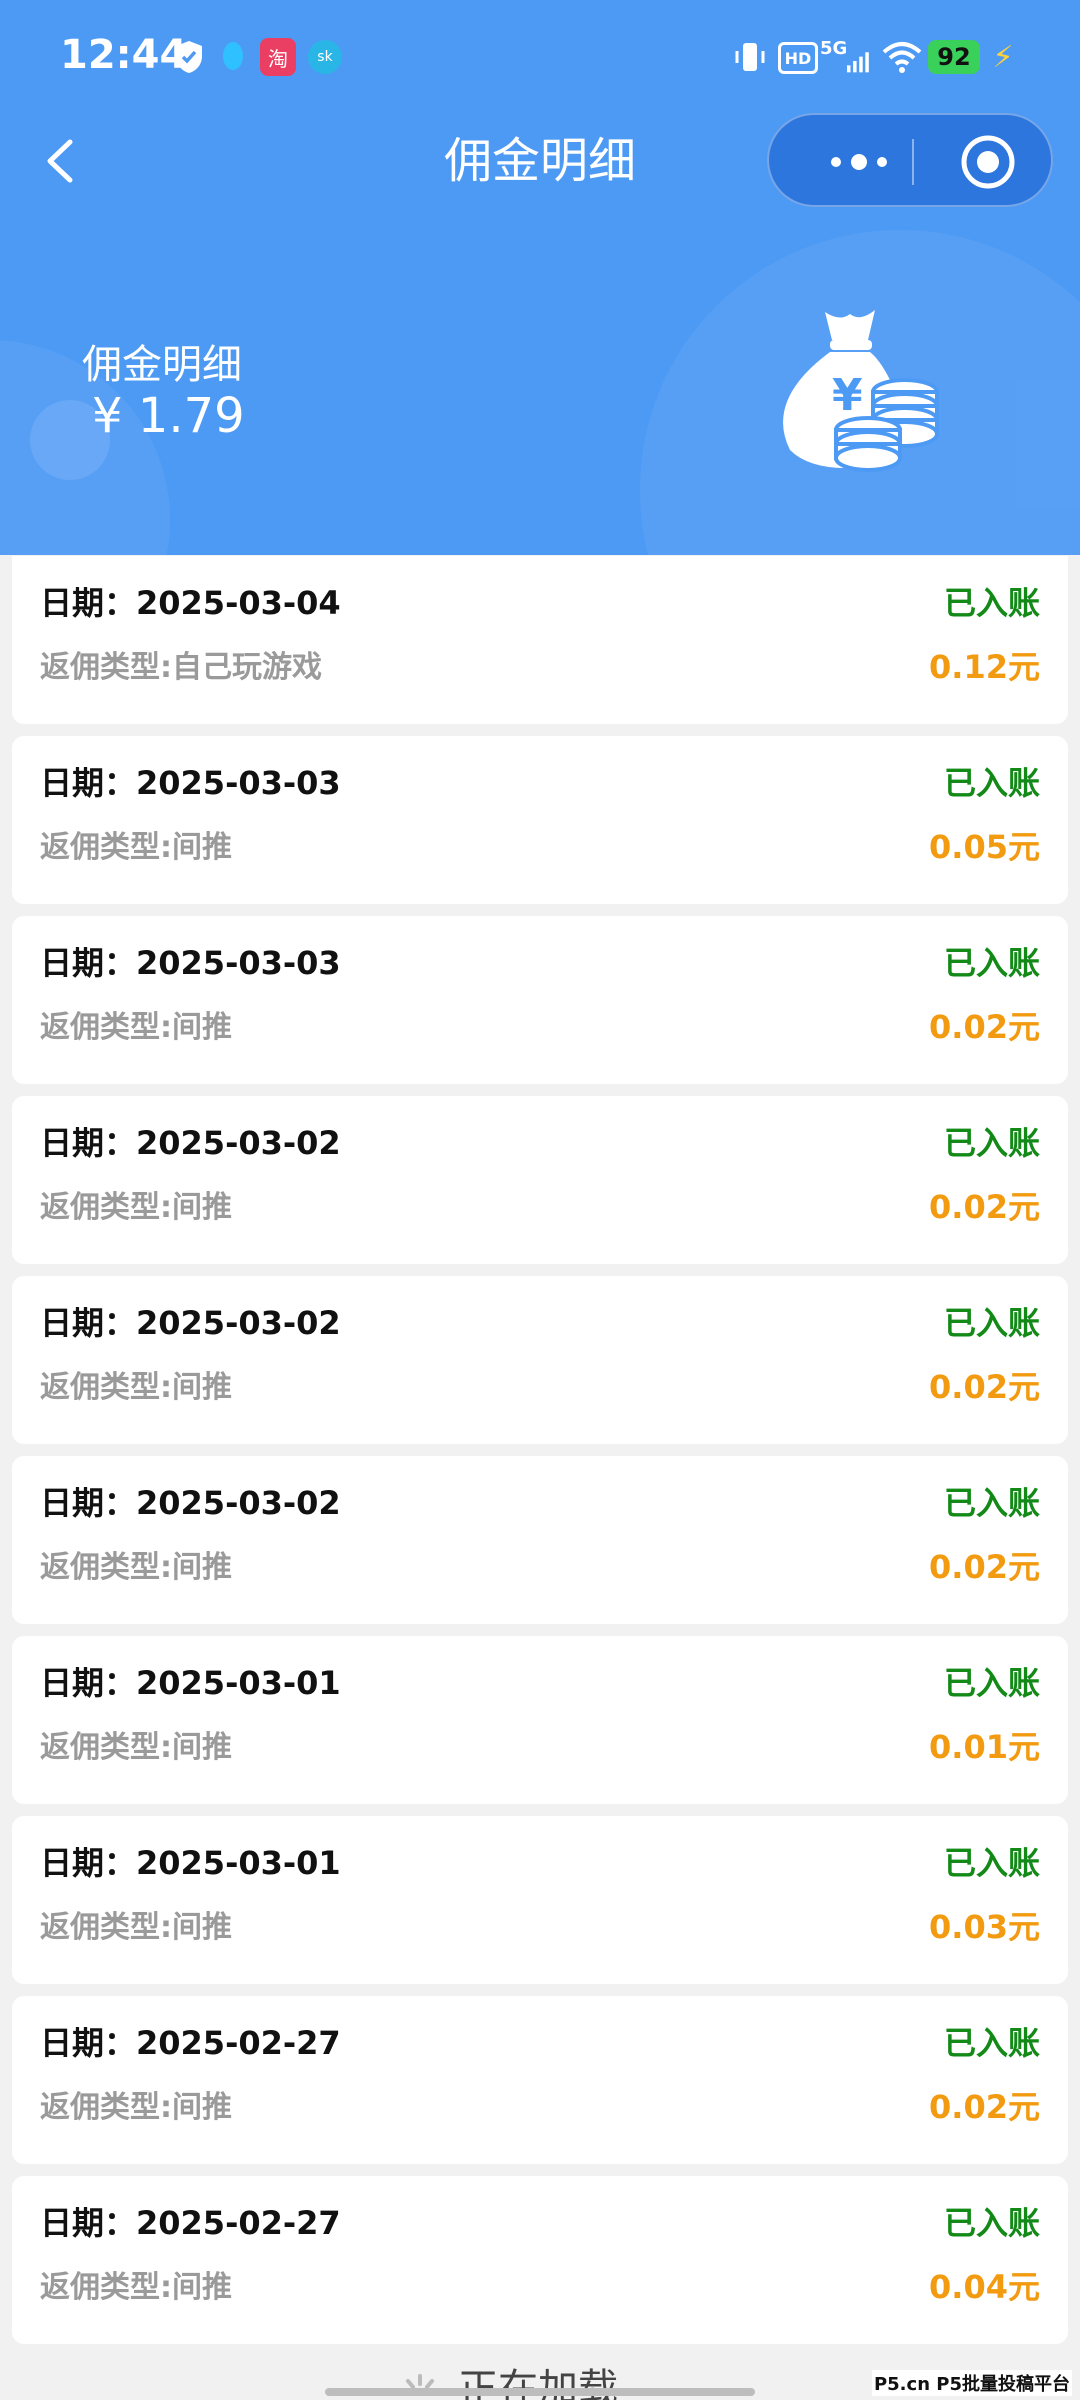 The width and height of the screenshot is (1080, 2400). What do you see at coordinates (984, 667) in the screenshot?
I see `record-amount: 0.12元` at bounding box center [984, 667].